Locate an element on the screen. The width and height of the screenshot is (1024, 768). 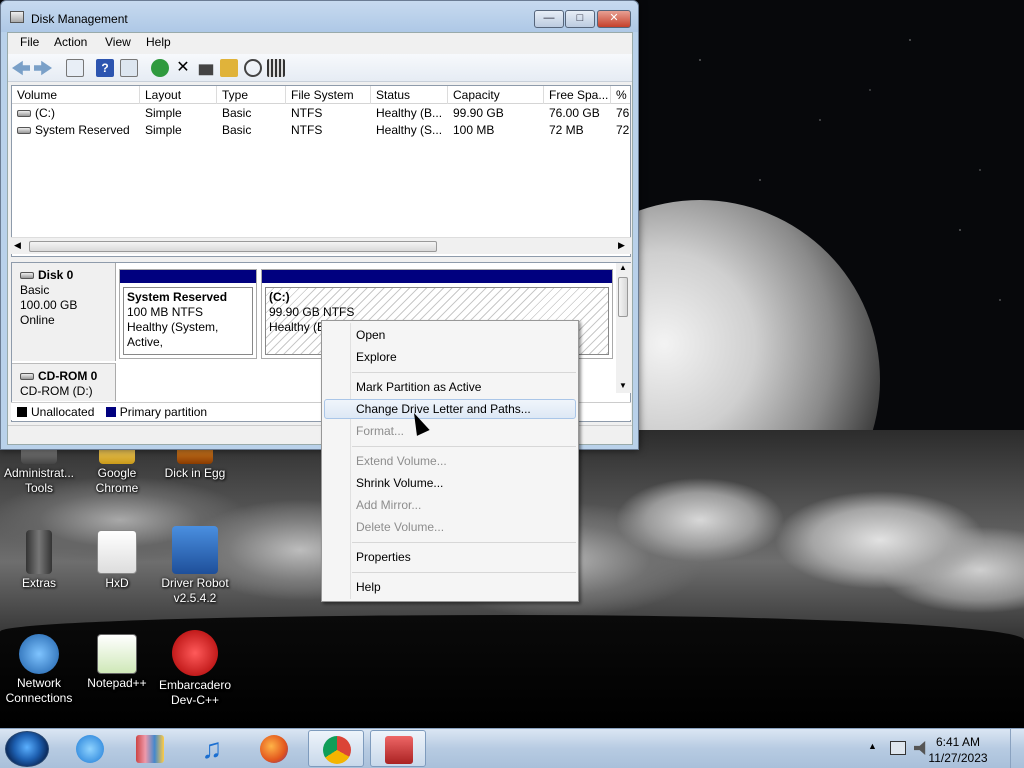
title-bar: Disk Management — □ ✕ is located at coordinates (319, 16).